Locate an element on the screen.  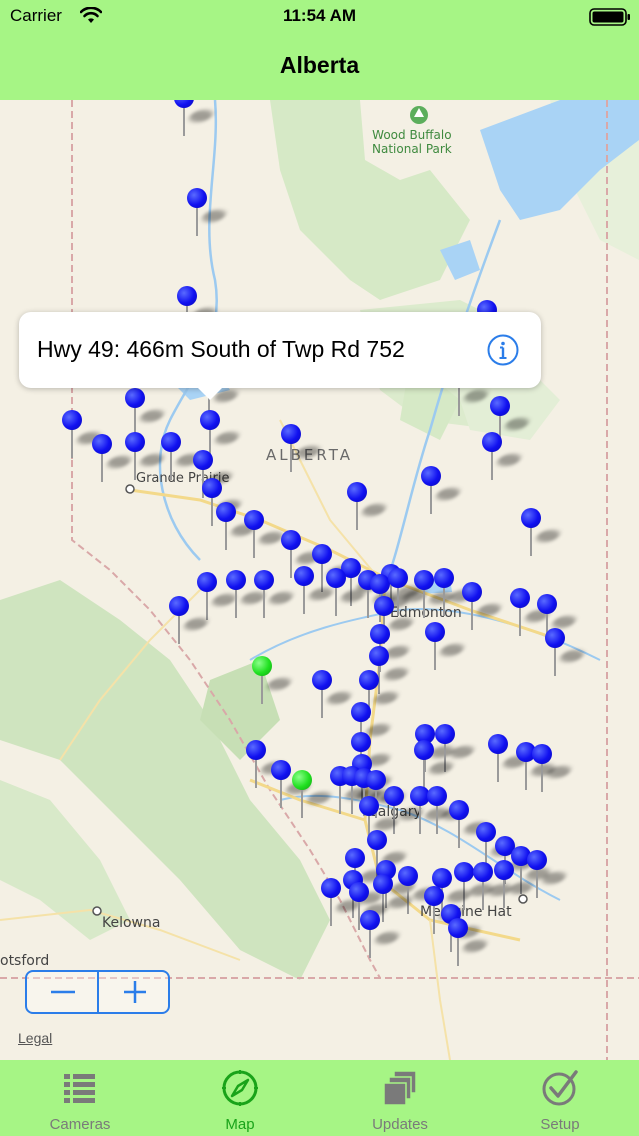
callout-pointer is located at coordinates (210, 393).